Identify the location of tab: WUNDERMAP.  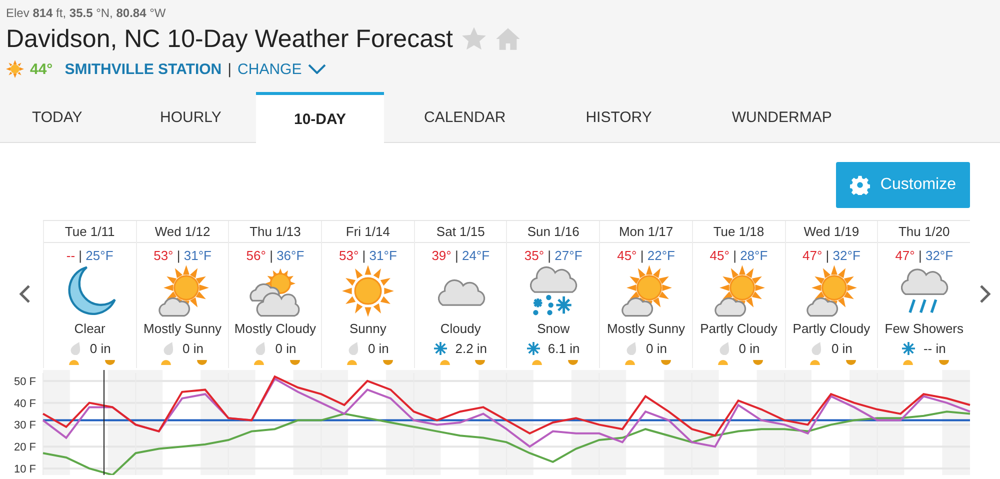
(782, 117).